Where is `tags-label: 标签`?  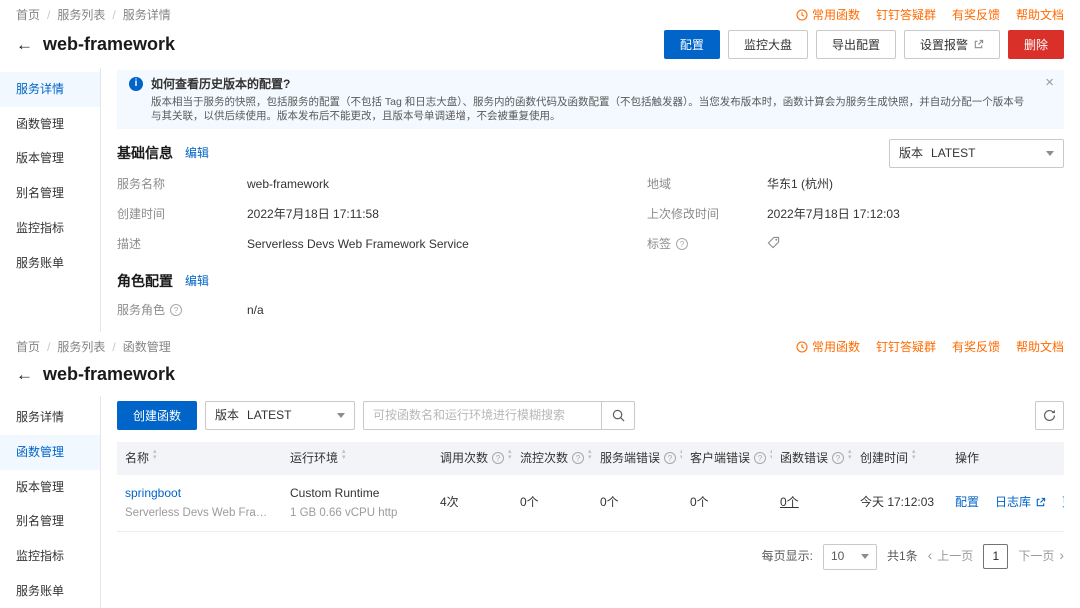
tags-label: 标签 is located at coordinates (707, 245).